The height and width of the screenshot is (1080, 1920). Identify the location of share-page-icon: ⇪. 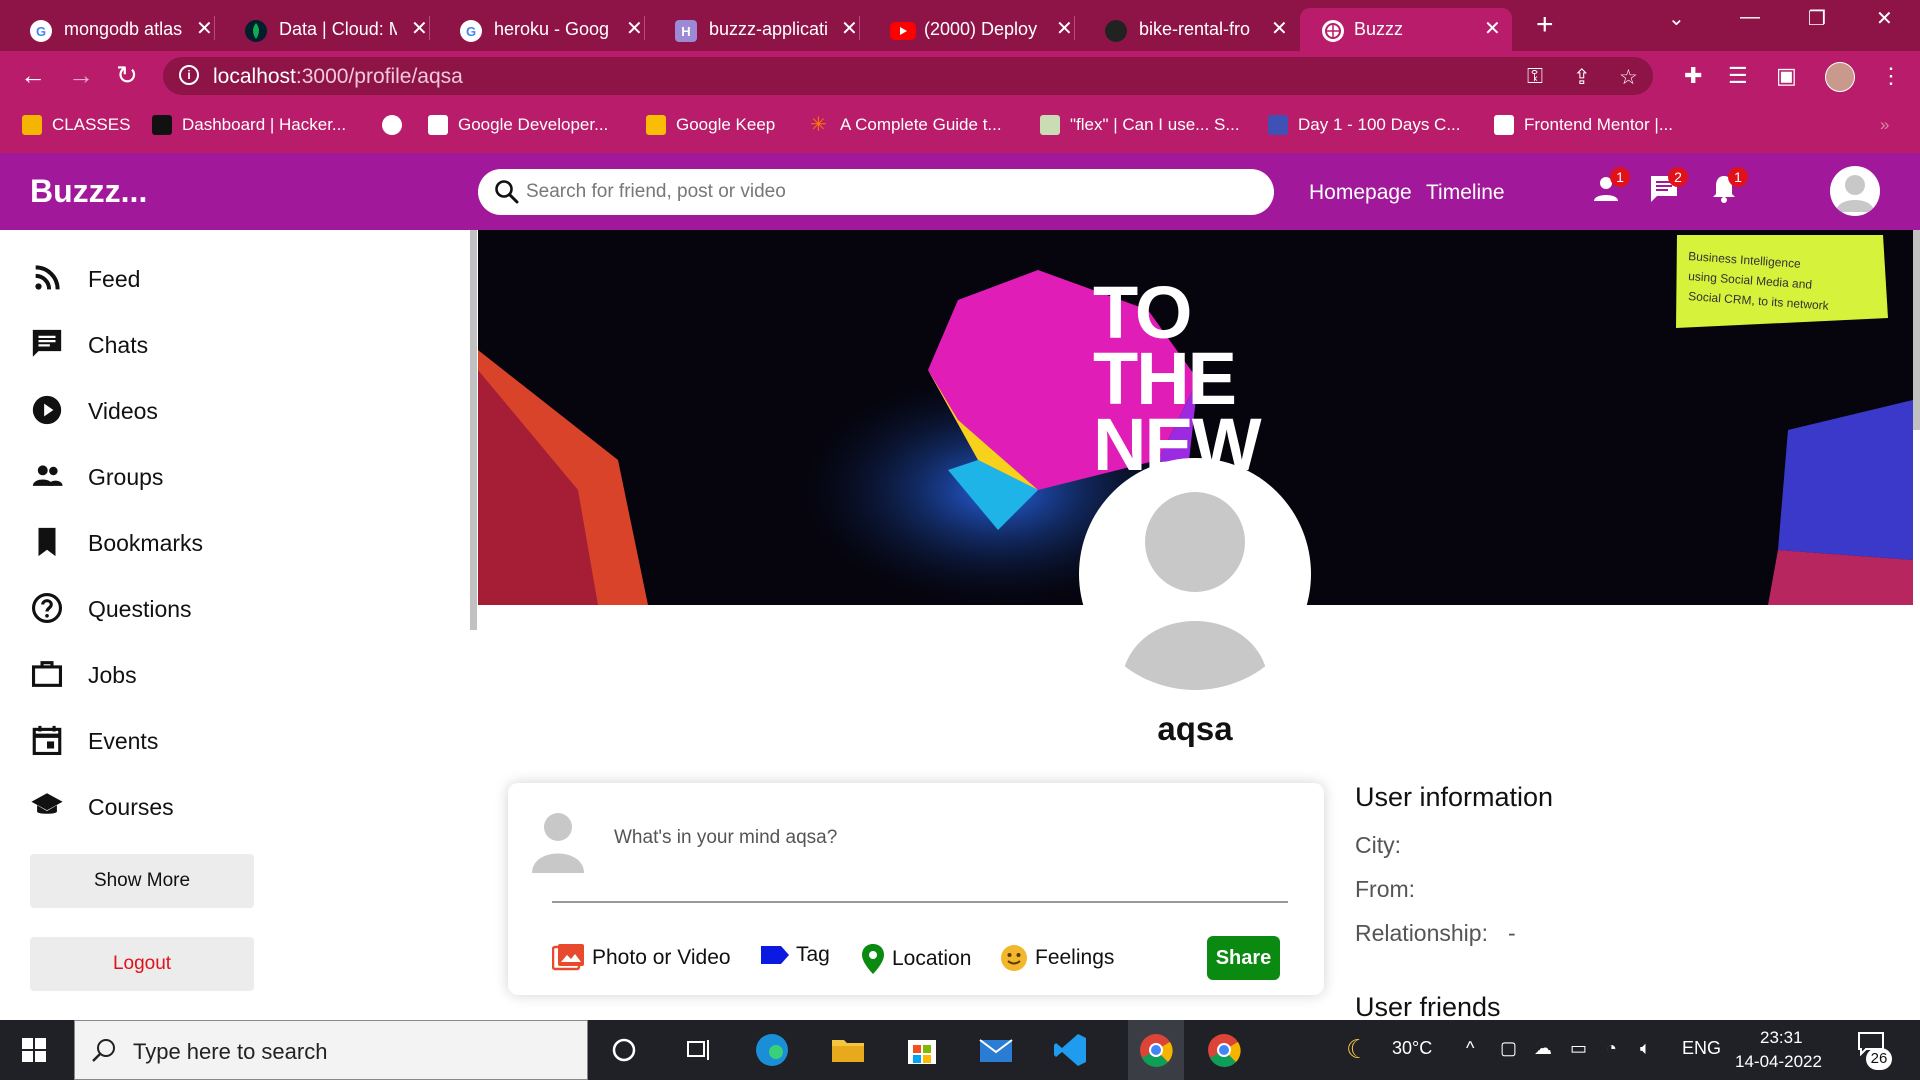
(1582, 77).